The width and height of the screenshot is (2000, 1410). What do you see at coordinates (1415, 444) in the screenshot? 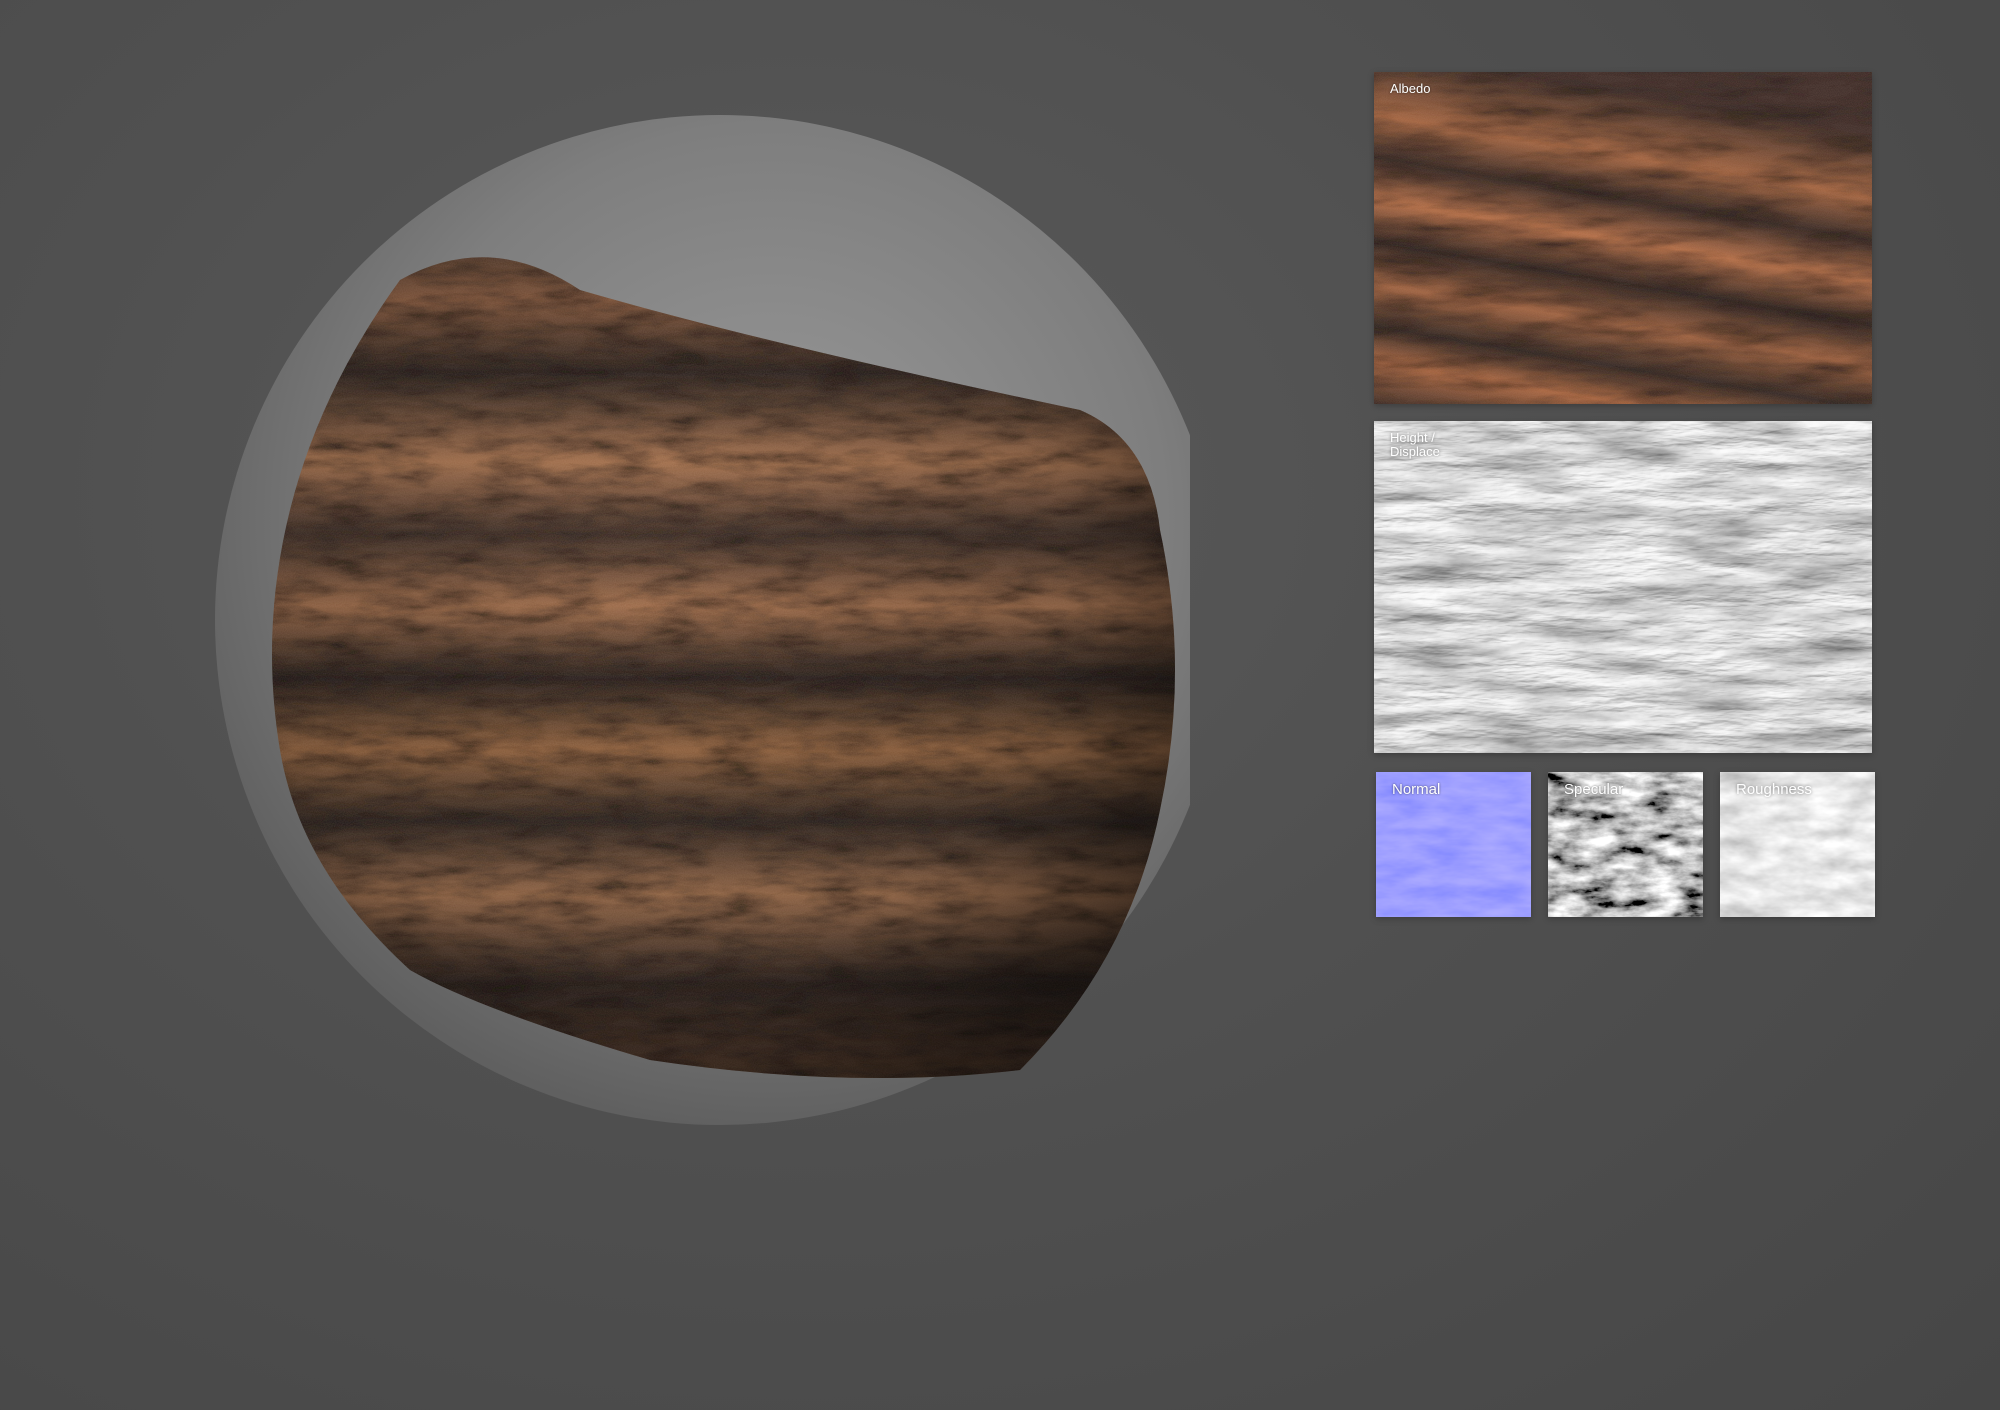
I see `height-displace-label: Height / Displace` at bounding box center [1415, 444].